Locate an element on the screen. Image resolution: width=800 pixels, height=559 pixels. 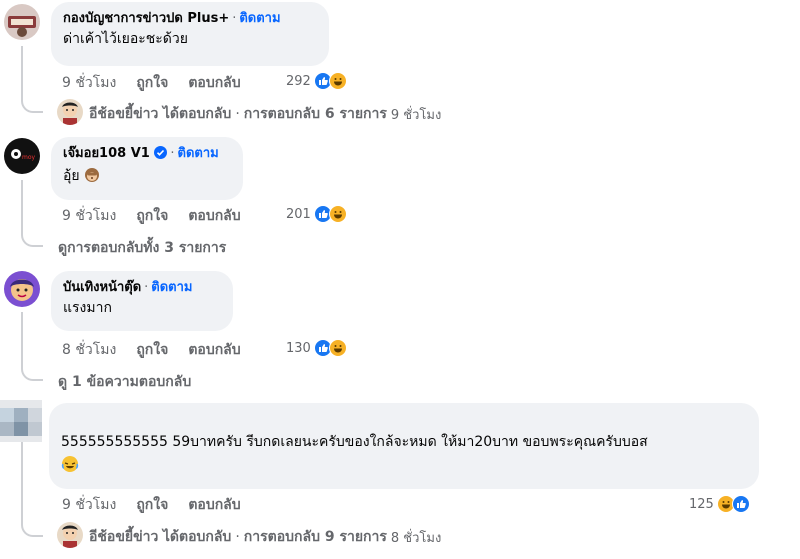
avatar: moy is located at coordinates (22, 156).